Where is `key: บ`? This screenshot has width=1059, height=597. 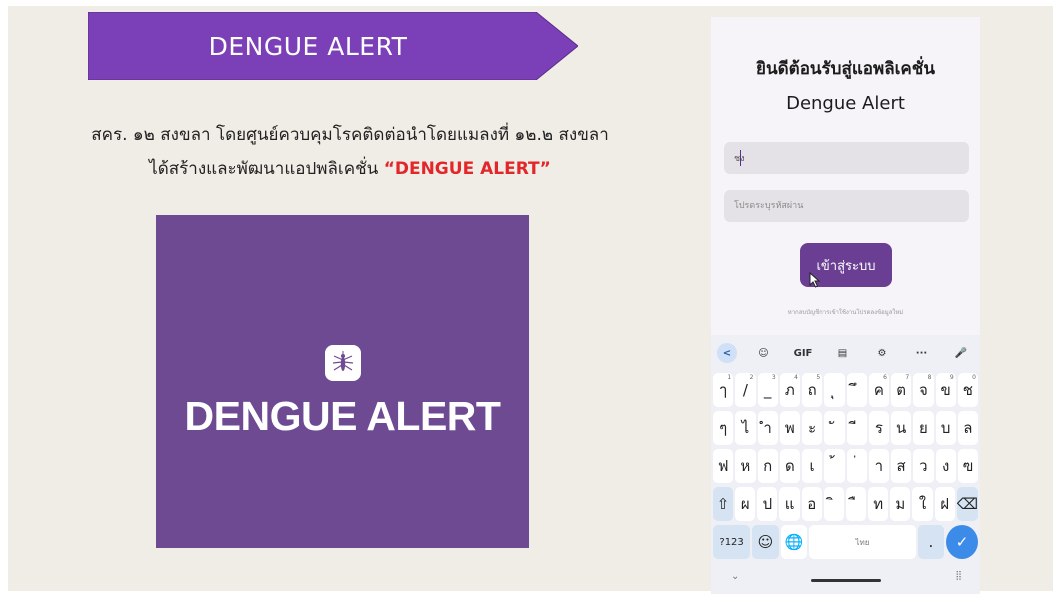 key: บ is located at coordinates (945, 428).